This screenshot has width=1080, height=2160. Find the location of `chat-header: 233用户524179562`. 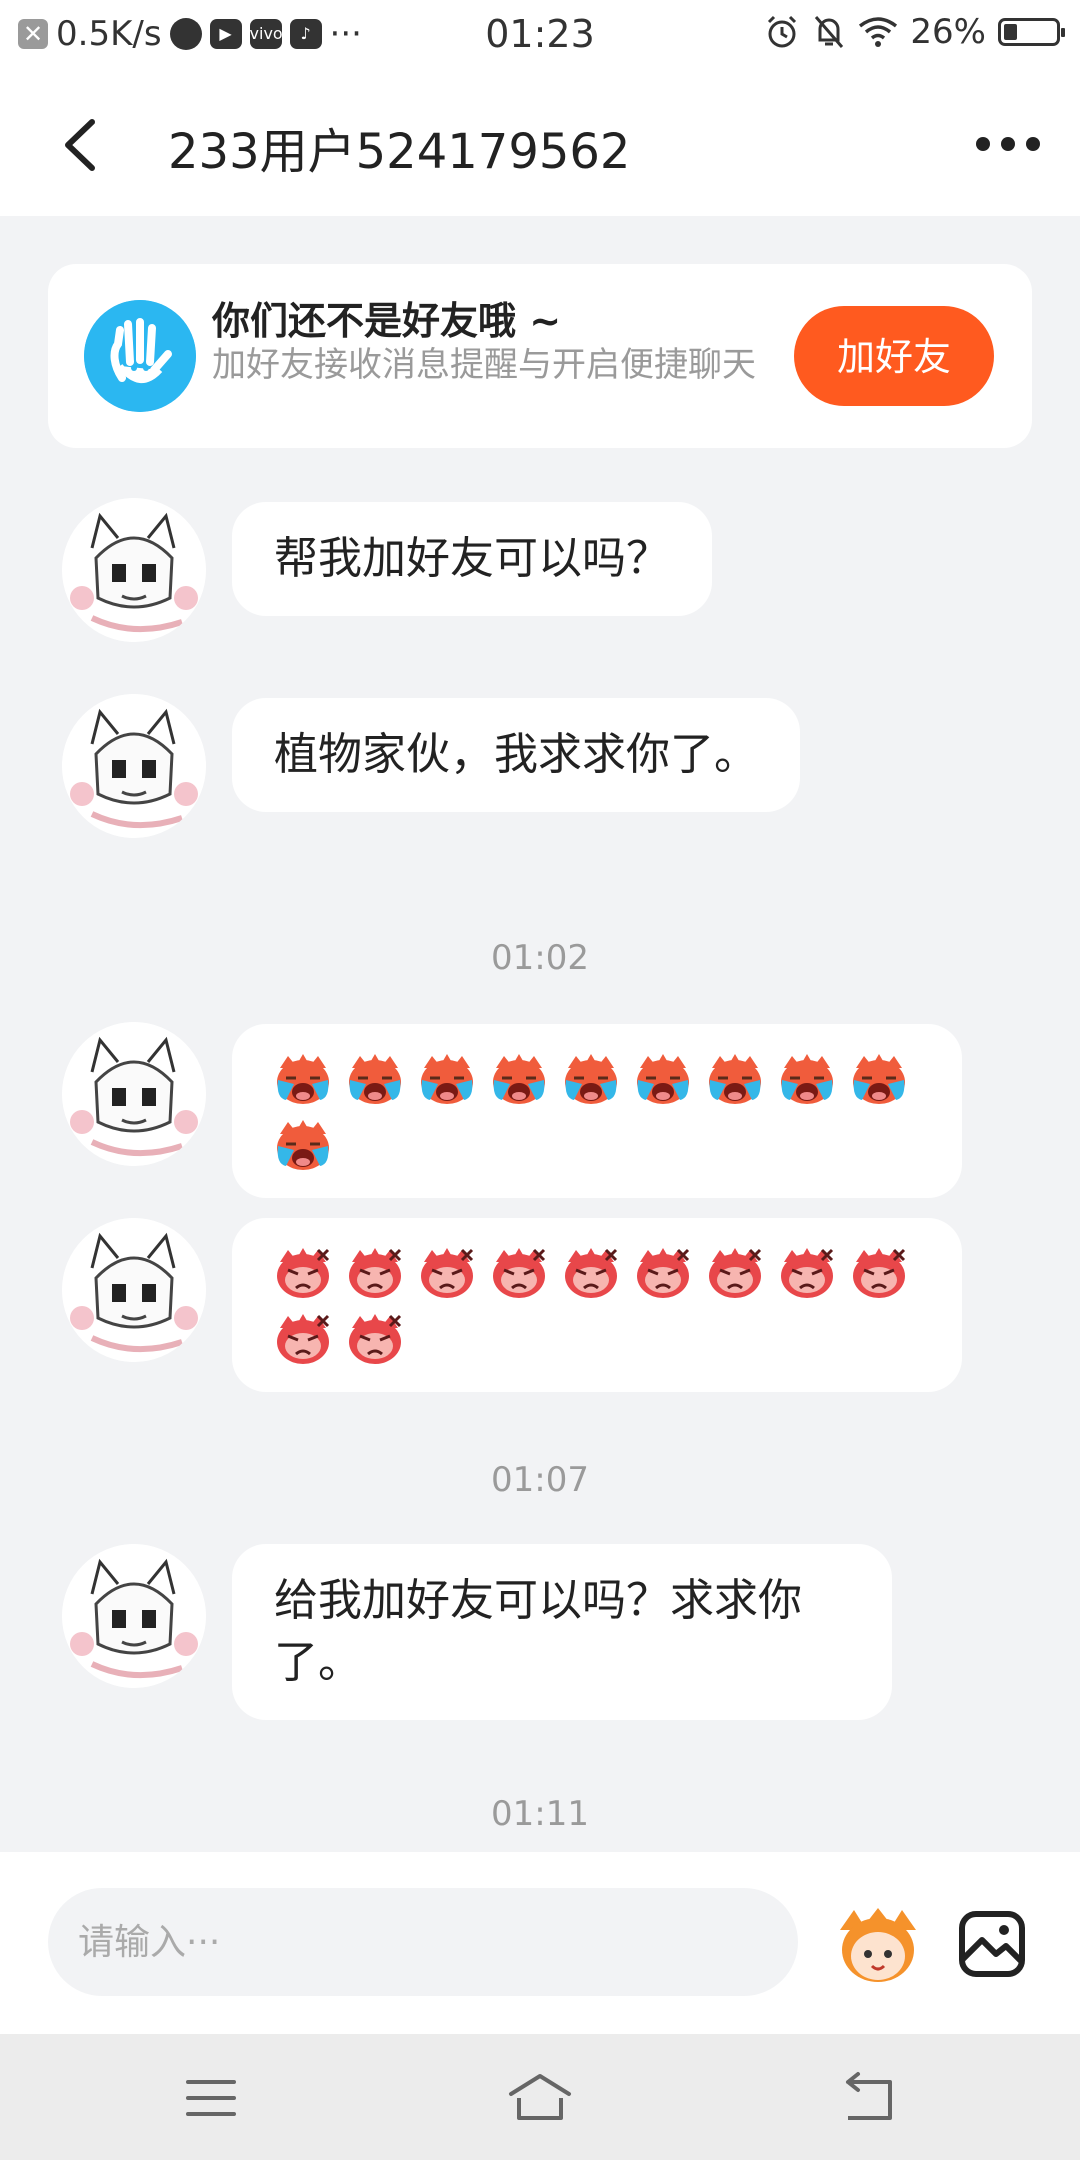

chat-header: 233用户524179562 is located at coordinates (540, 144).